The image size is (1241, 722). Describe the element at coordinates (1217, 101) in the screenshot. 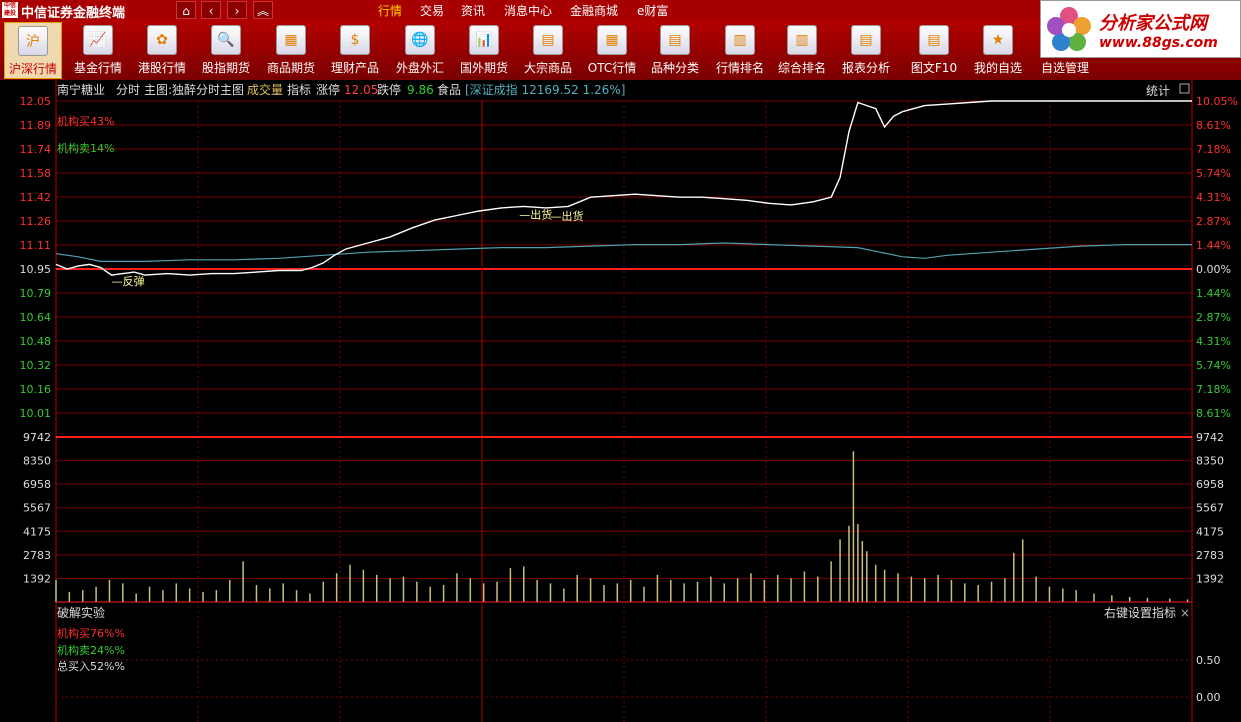

I see `percent-tick-right: 10.05%` at that location.